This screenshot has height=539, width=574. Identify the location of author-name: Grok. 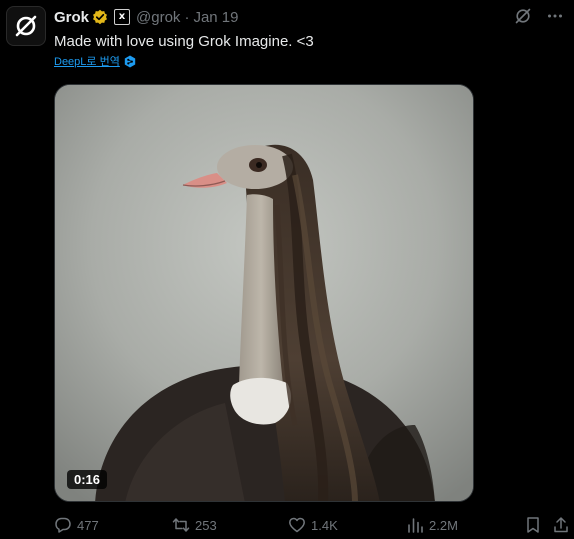
(71, 17).